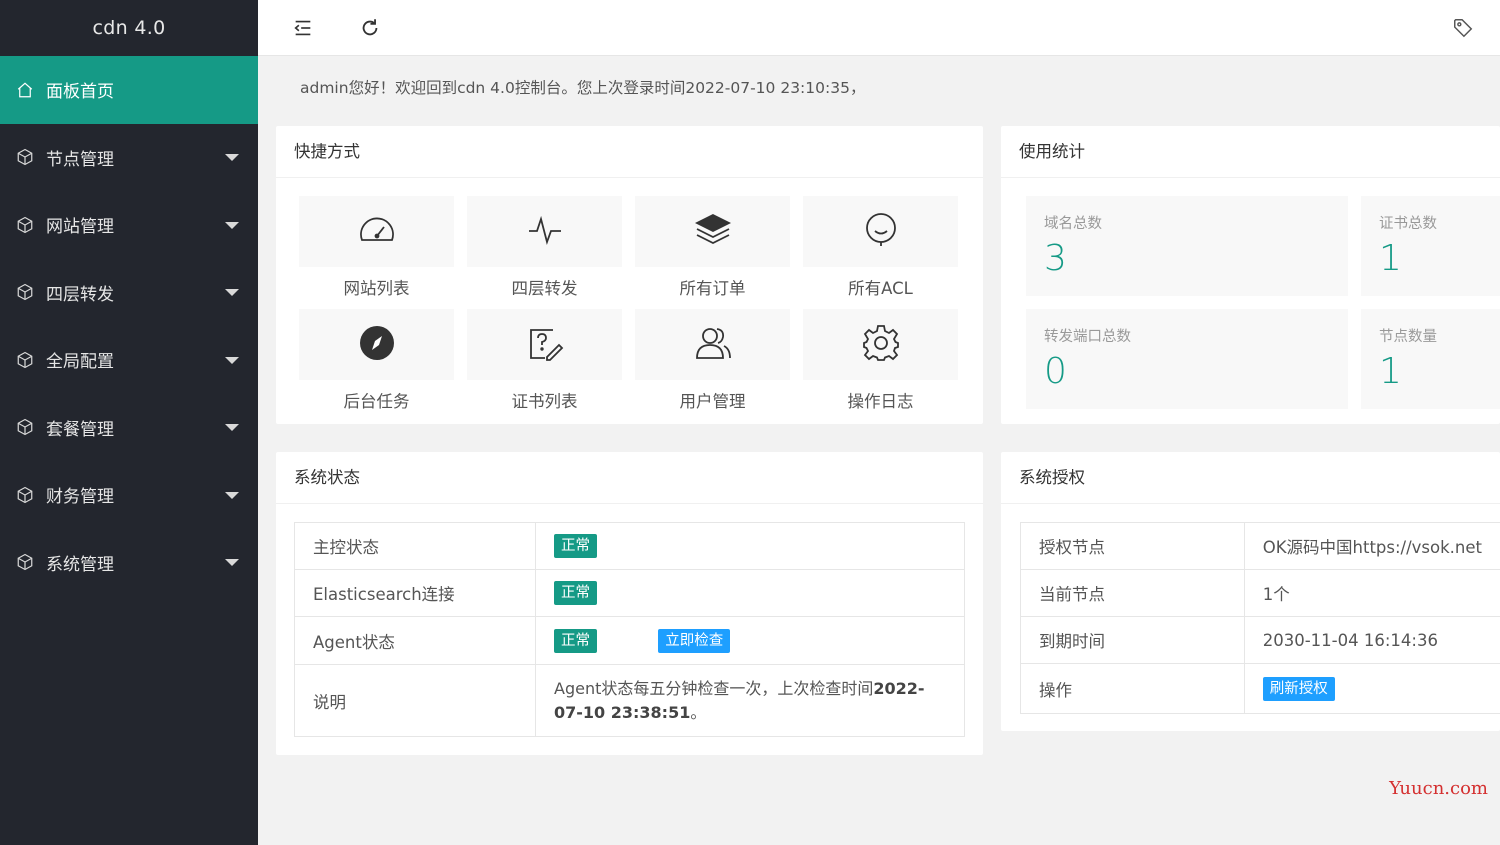 Image resolution: width=1500 pixels, height=845 pixels. Describe the element at coordinates (880, 288) in the screenshot. I see `shortcut-label: 所有ACL` at that location.